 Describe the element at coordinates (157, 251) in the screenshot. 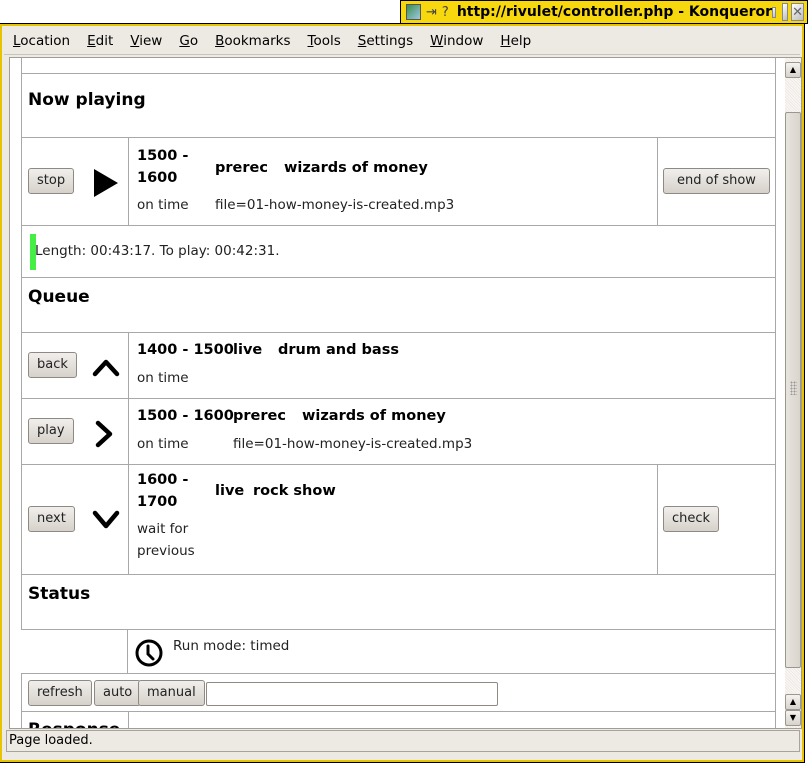

I see `progress-text: Length: 00:43:17. To play: 00:42:31.` at that location.